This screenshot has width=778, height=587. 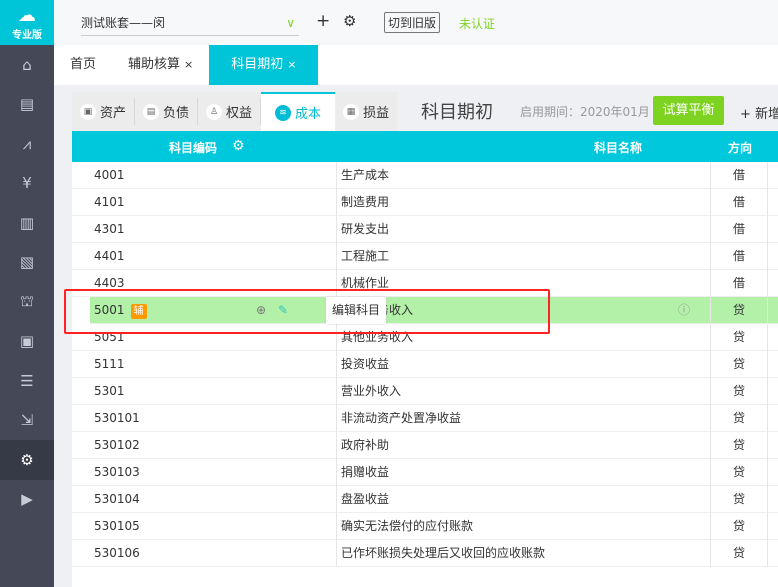 I want to click on table-row: 4101 制造费用借, so click(x=425, y=202).